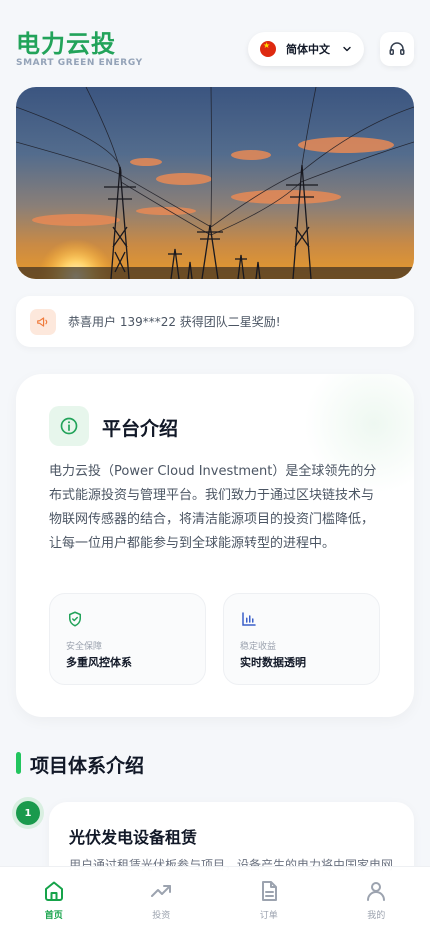  Describe the element at coordinates (314, 49) in the screenshot. I see `language-label: 简体中文` at that location.